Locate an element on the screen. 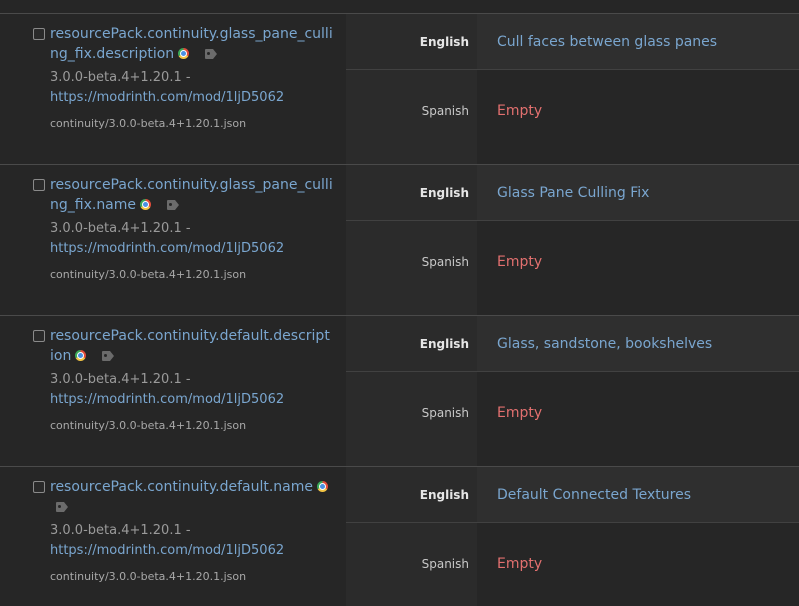 The image size is (799, 606). english-value: Default Connected Textures is located at coordinates (594, 495).